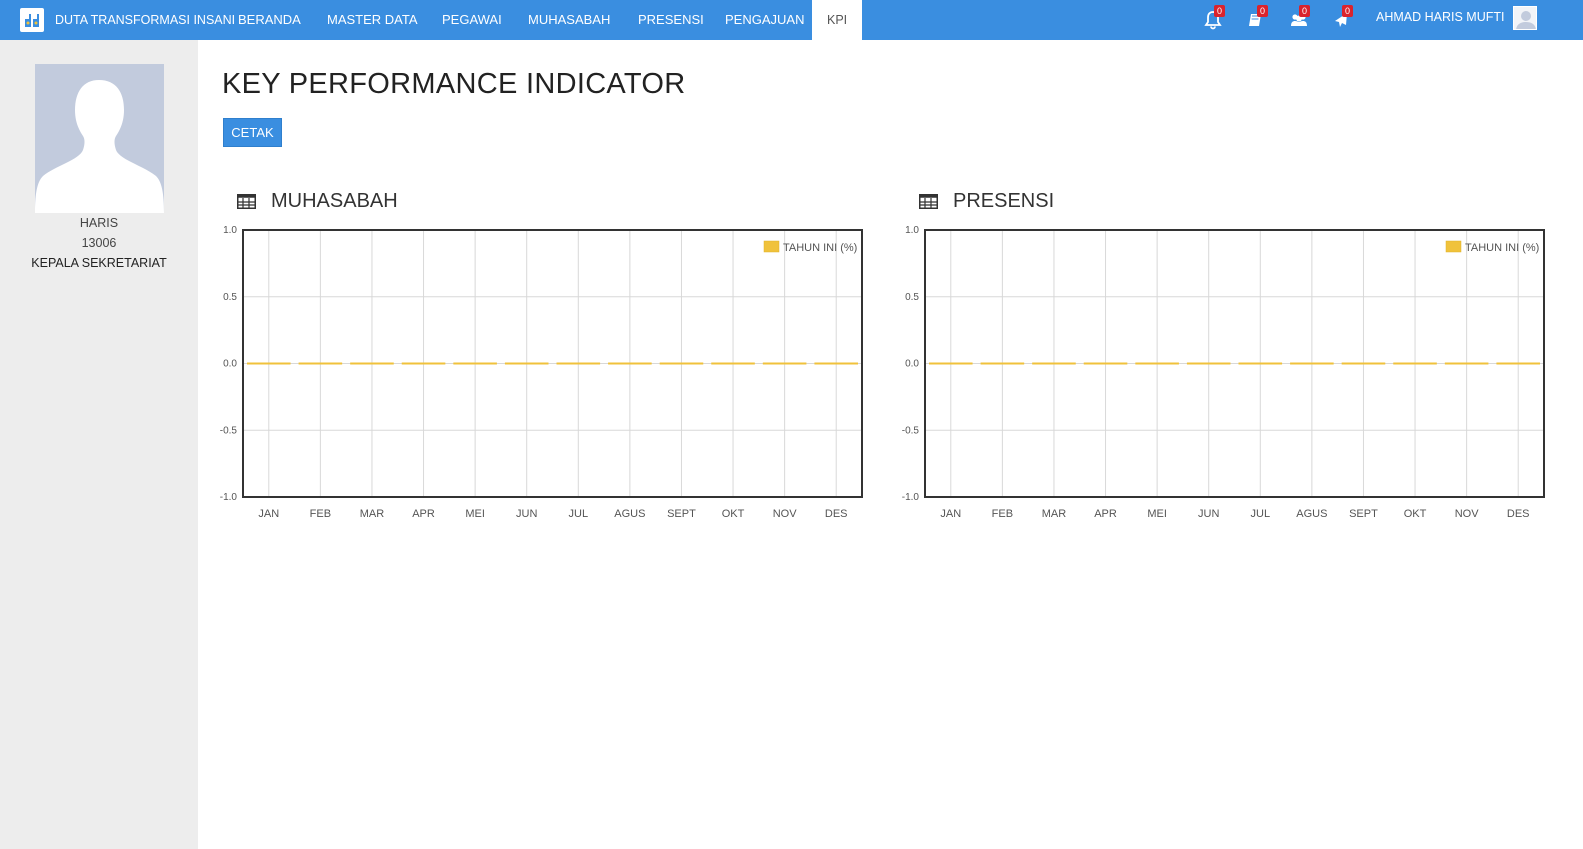 This screenshot has height=849, width=1583. Describe the element at coordinates (671, 20) in the screenshot. I see `nav-item-presensi: PRESENSI` at that location.